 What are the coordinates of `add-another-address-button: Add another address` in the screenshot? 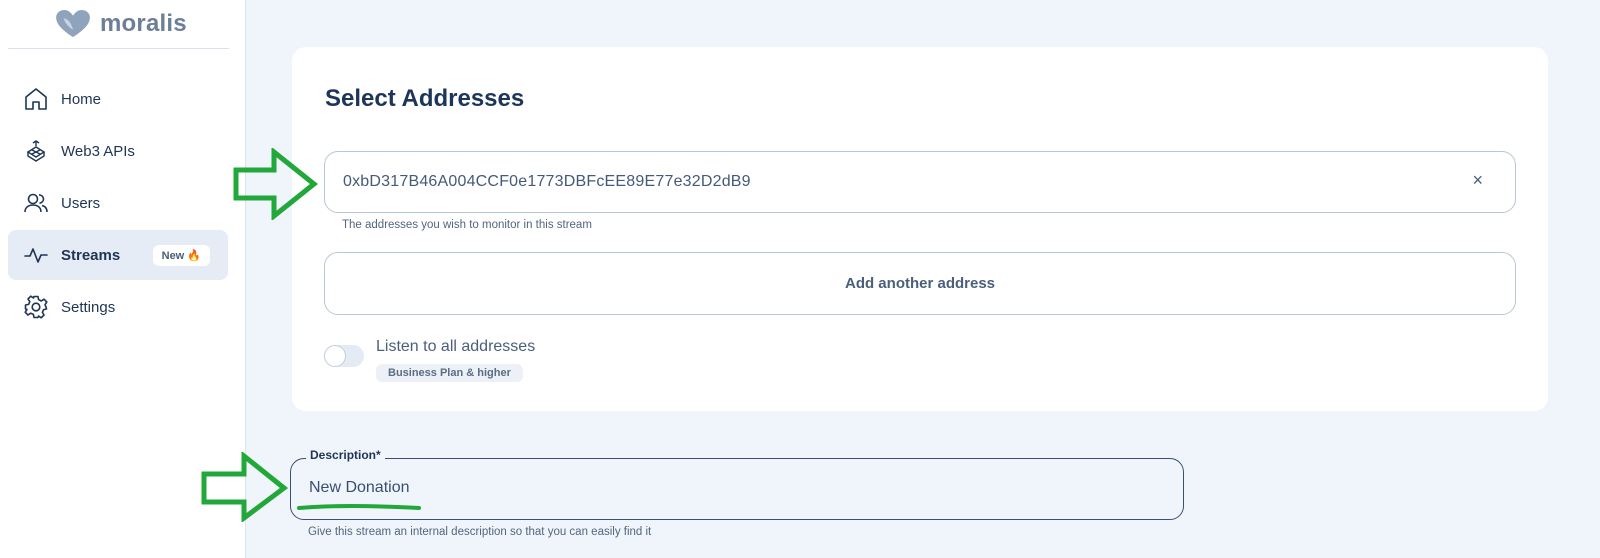 It's located at (920, 283).